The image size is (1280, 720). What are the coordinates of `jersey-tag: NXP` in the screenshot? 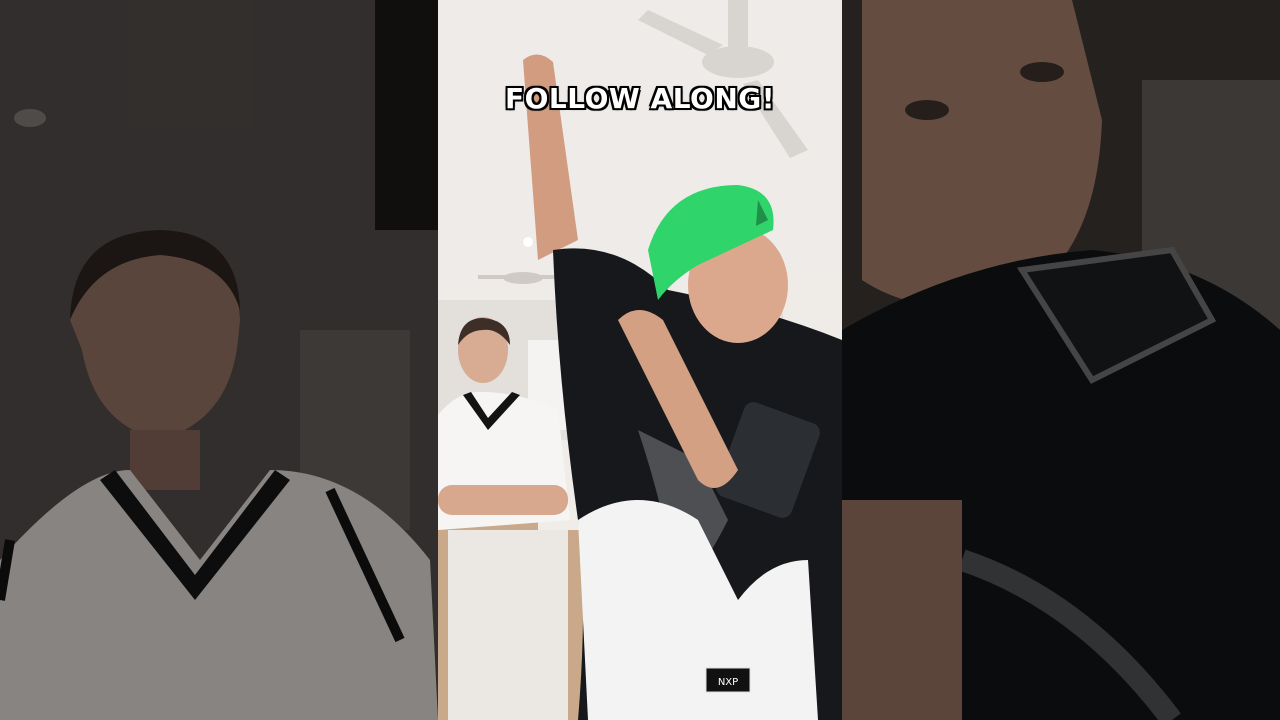 It's located at (728, 682).